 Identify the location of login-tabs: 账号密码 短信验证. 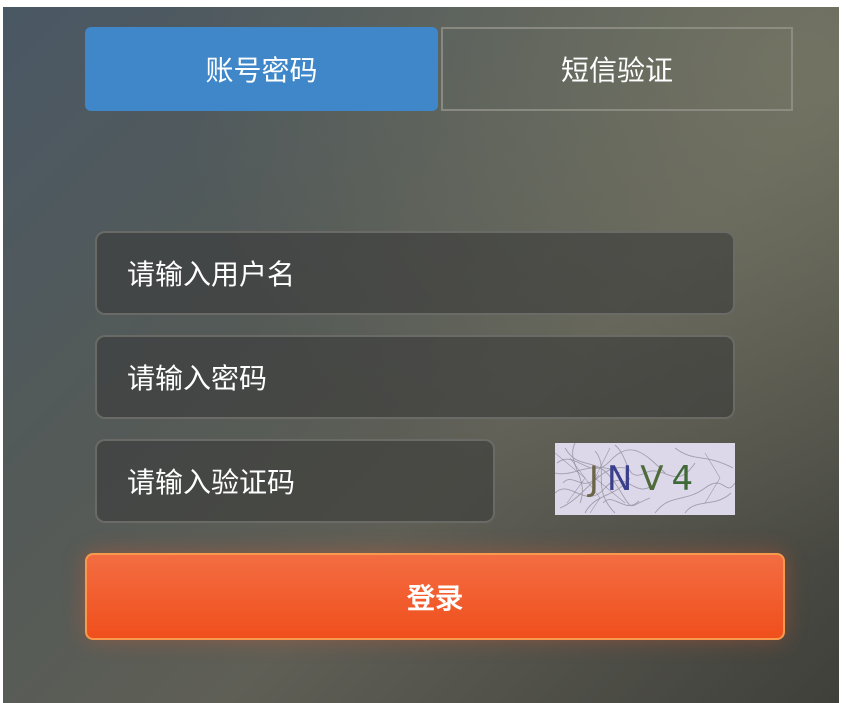
(439, 69).